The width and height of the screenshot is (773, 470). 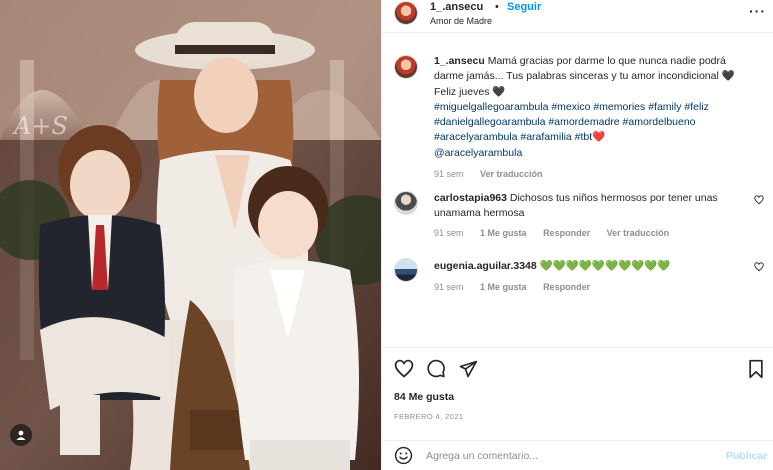 I want to click on caption-mention: @aracelyarambula, so click(x=478, y=153).